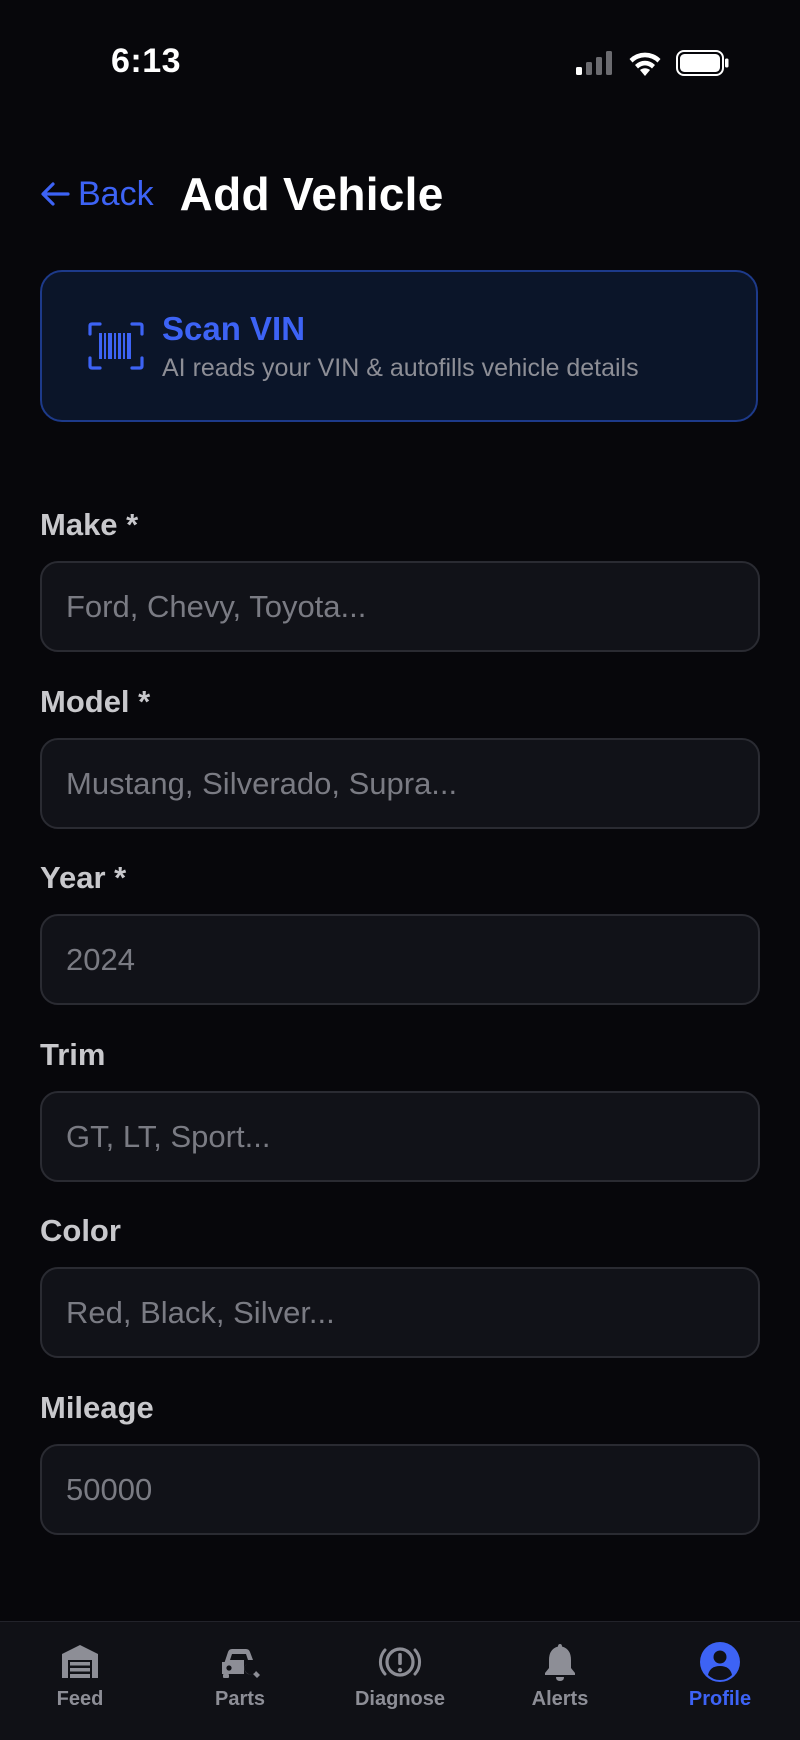 The image size is (800, 1740). Describe the element at coordinates (400, 65) in the screenshot. I see `status-bar: 6:13` at that location.